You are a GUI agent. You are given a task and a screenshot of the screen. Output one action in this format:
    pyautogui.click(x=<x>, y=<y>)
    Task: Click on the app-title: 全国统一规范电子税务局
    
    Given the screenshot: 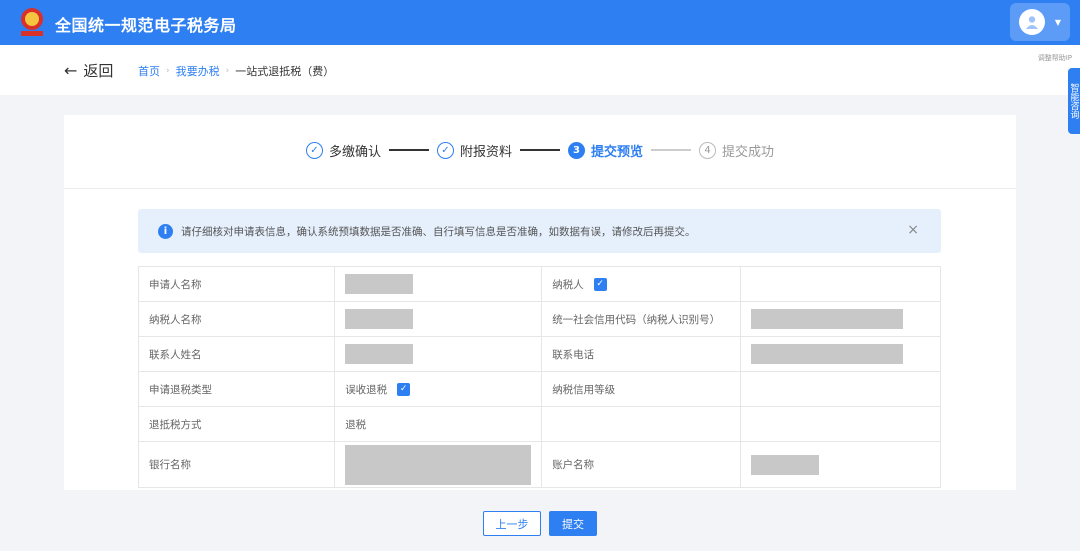 What is the action you would take?
    pyautogui.click(x=146, y=25)
    